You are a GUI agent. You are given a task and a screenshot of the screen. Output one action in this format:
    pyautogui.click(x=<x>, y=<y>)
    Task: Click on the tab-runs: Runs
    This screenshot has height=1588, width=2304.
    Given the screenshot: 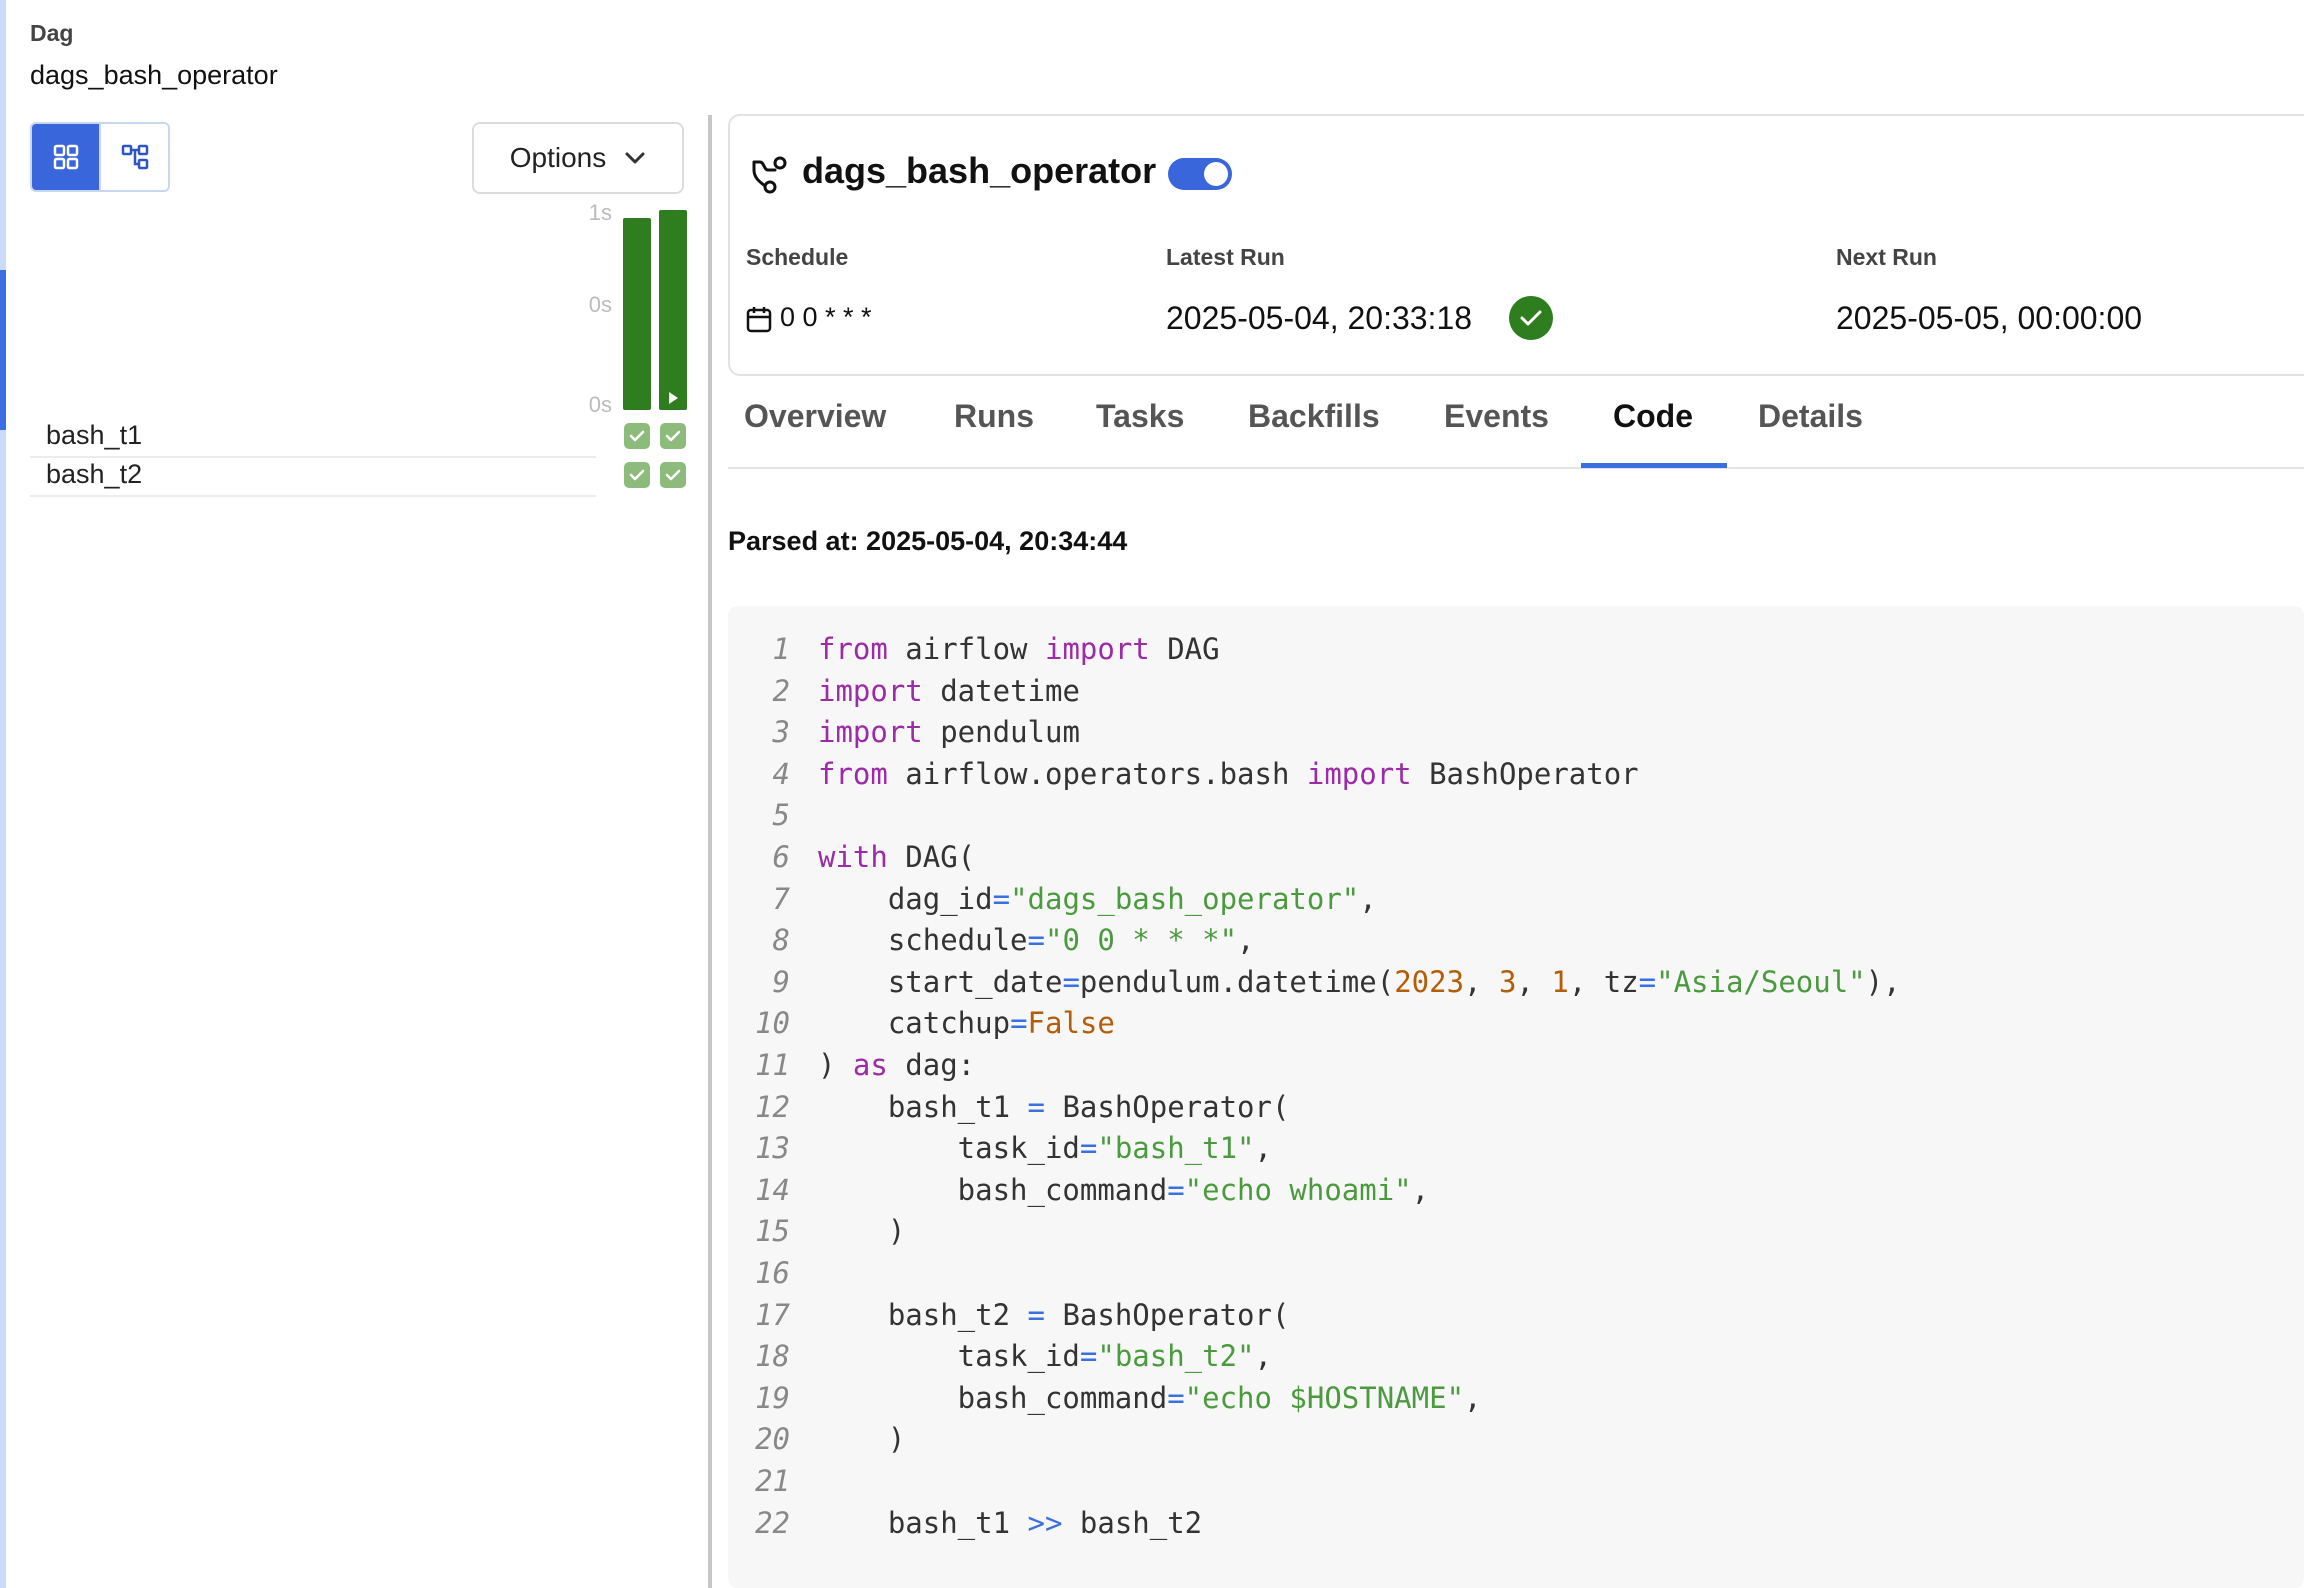 What is the action you would take?
    pyautogui.click(x=994, y=416)
    